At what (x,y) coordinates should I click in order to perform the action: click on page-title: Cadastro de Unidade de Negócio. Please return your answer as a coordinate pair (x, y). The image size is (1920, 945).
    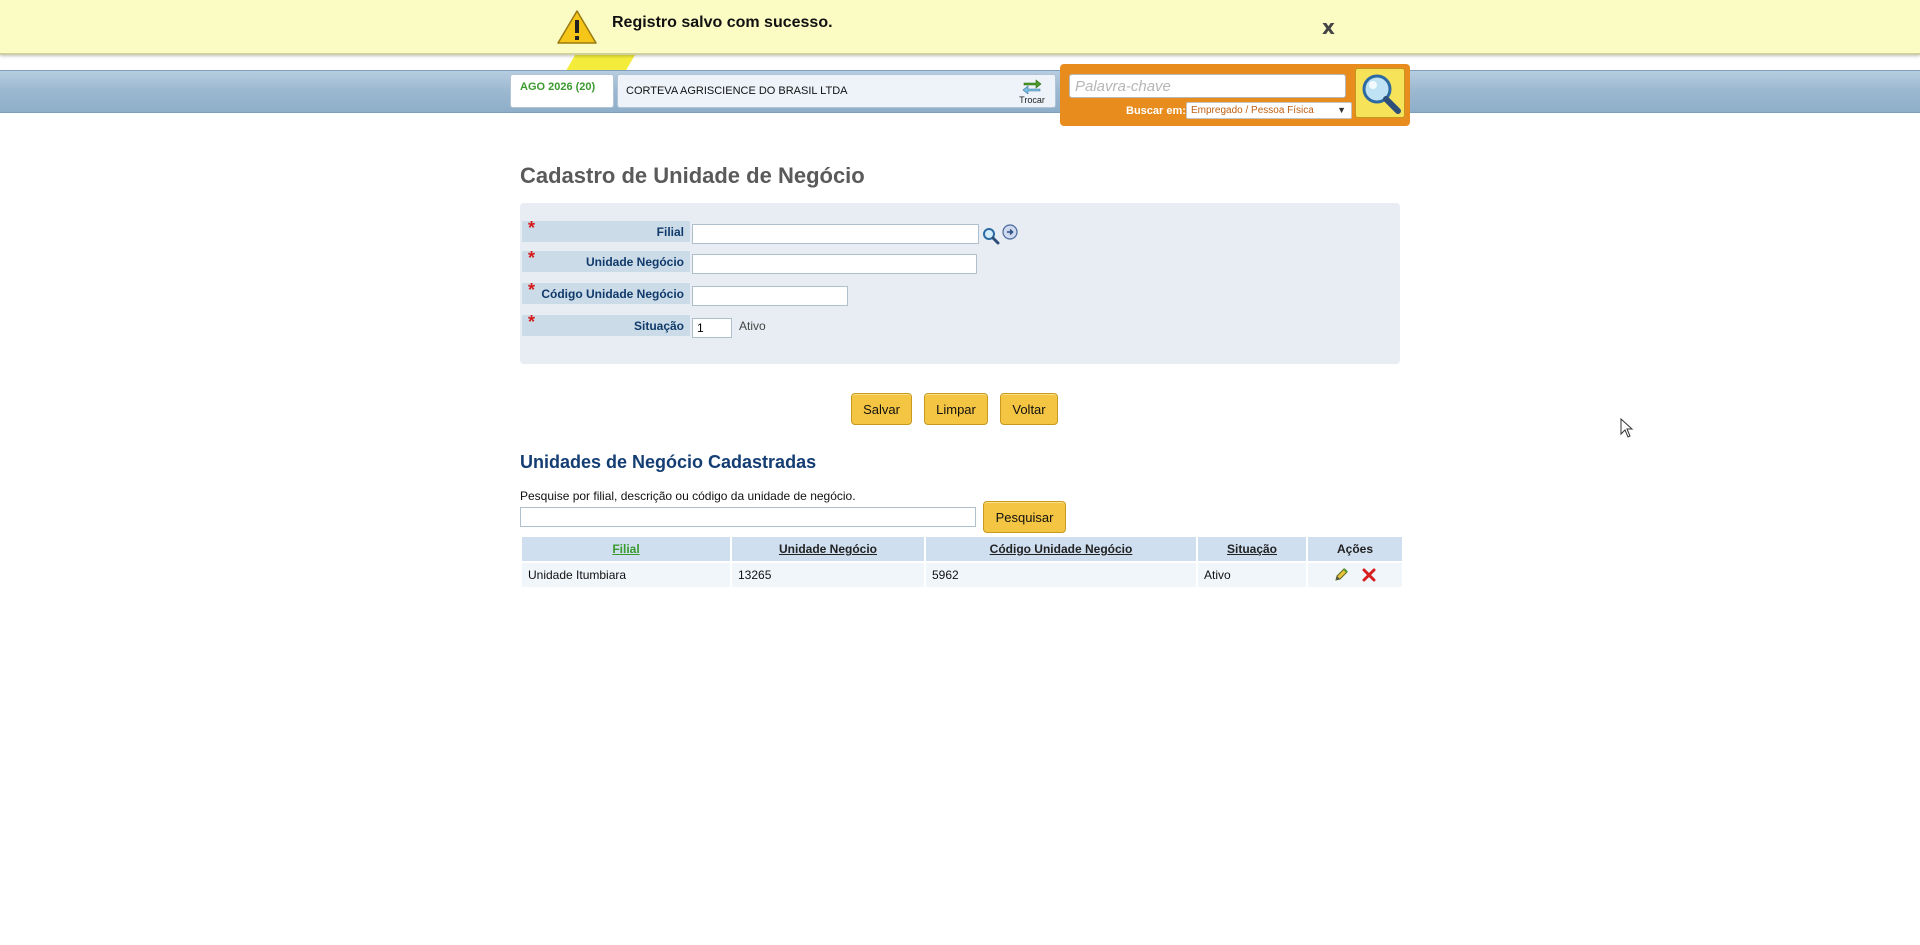
    Looking at the image, I should click on (692, 175).